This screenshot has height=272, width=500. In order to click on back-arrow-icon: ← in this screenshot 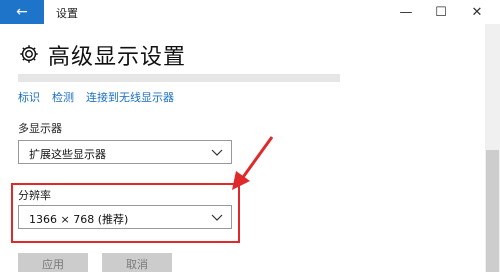, I will do `click(22, 12)`.